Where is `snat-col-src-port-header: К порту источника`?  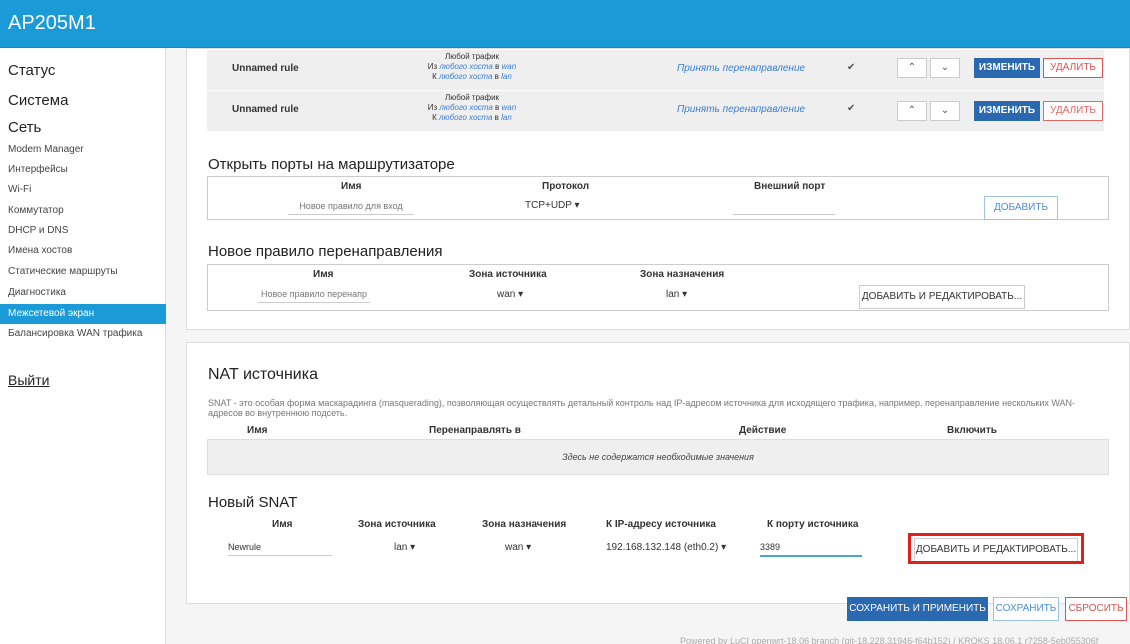
snat-col-src-port-header: К порту источника is located at coordinates (813, 524).